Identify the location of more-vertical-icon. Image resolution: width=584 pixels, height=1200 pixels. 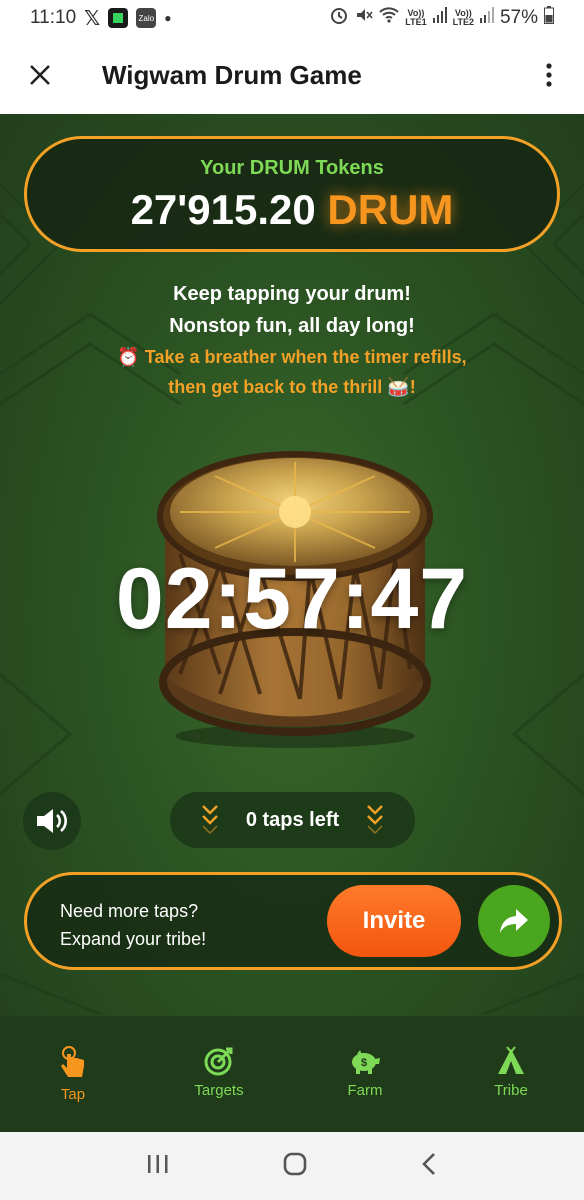
(549, 75).